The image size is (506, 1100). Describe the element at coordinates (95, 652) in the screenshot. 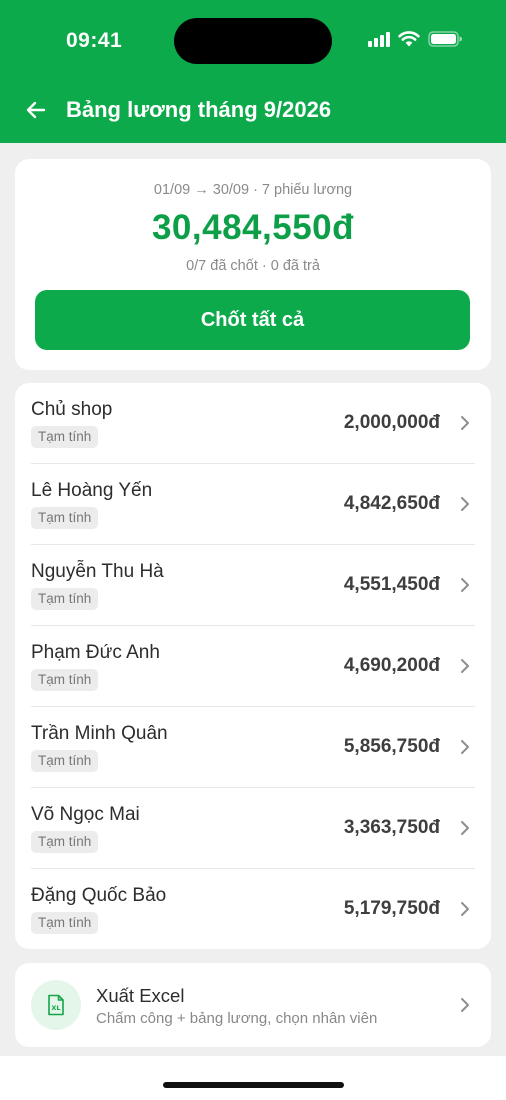

I see `employee-name: Phạm Đức Anh` at that location.